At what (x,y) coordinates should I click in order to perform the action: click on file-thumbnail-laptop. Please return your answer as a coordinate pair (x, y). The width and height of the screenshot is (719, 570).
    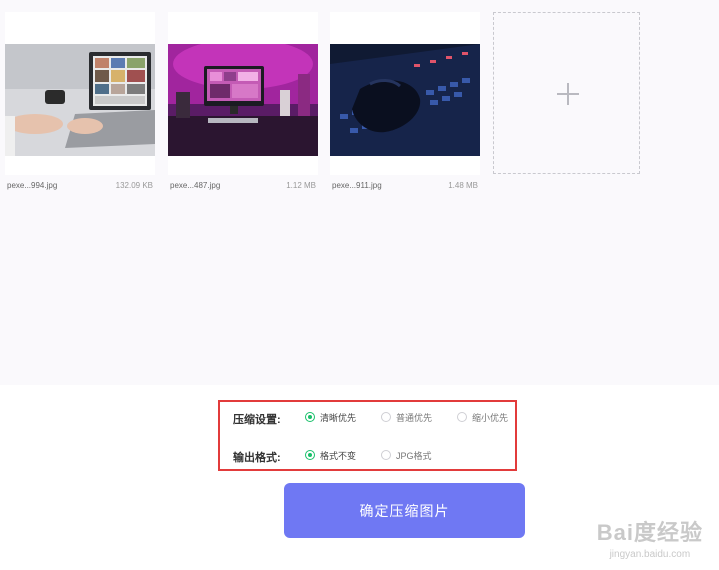
    Looking at the image, I should click on (80, 100).